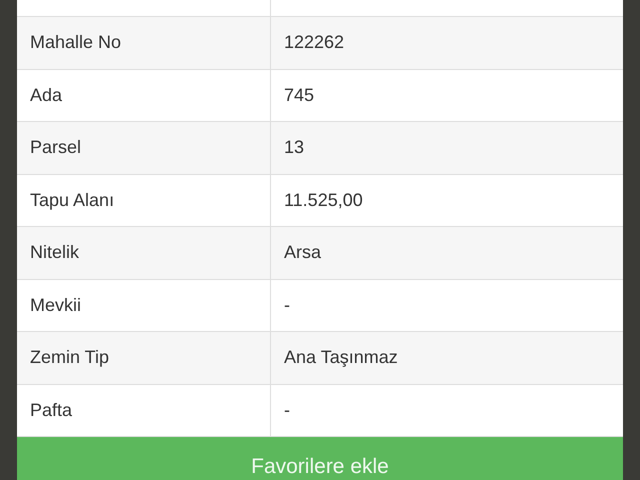  I want to click on row-value: 745, so click(299, 95).